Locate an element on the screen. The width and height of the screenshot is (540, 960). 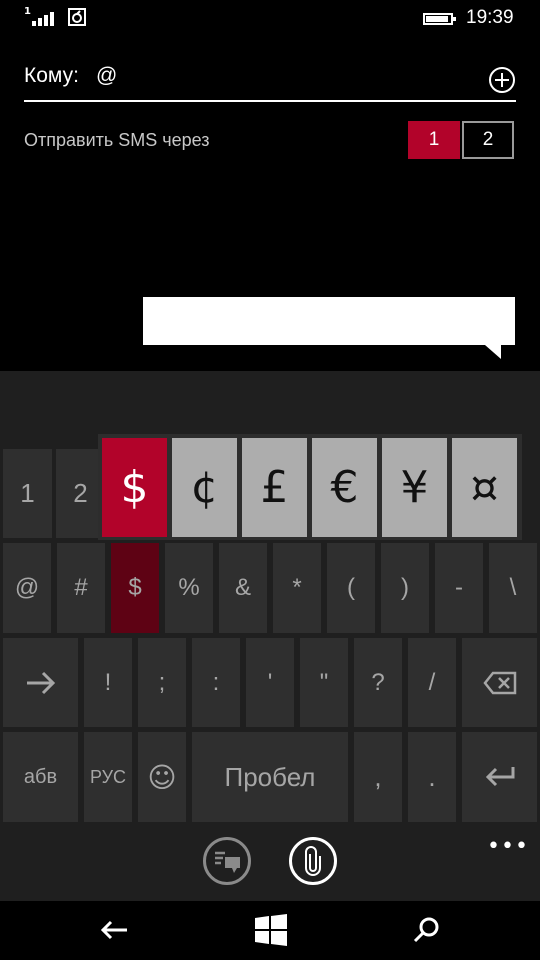
to-label: Кому: is located at coordinates (51, 75).